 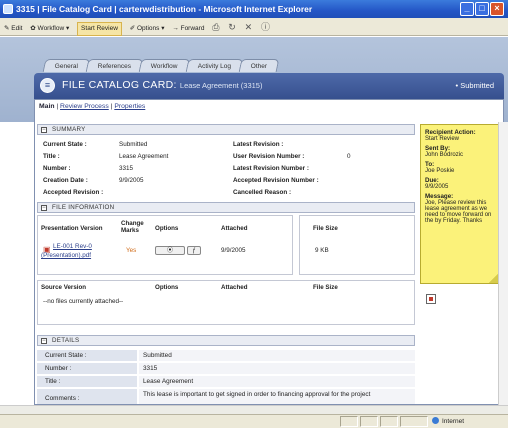 I want to click on workflow-menu: ✿ Workflow ▾, so click(x=49, y=29).